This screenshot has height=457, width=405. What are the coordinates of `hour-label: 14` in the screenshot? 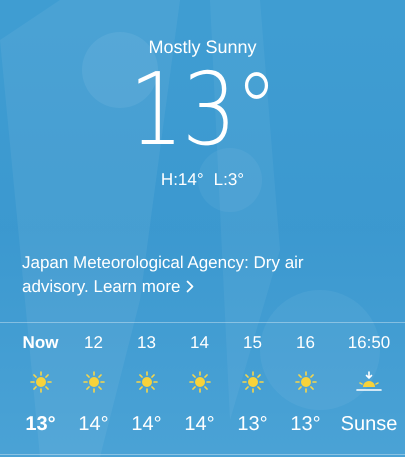 It's located at (199, 343).